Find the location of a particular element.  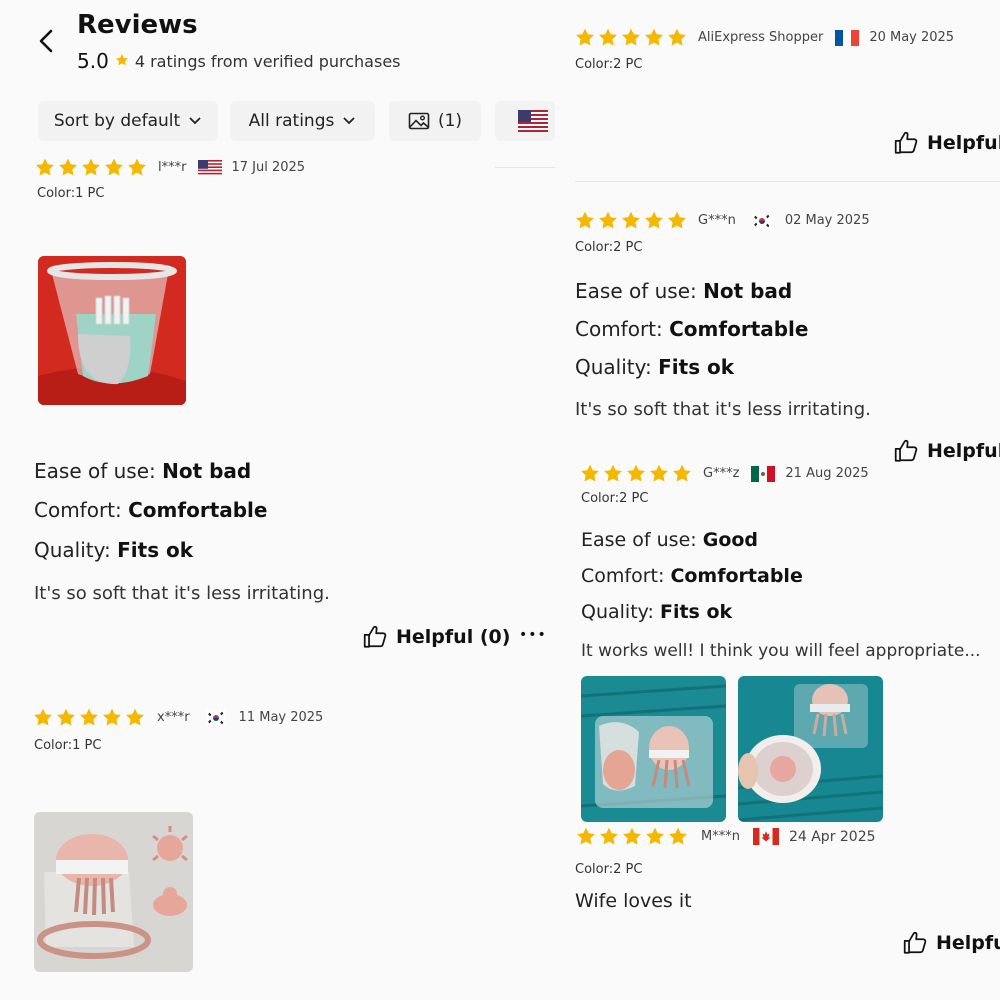

review-header: M***n 24 Apr 2025 is located at coordinates (725, 836).